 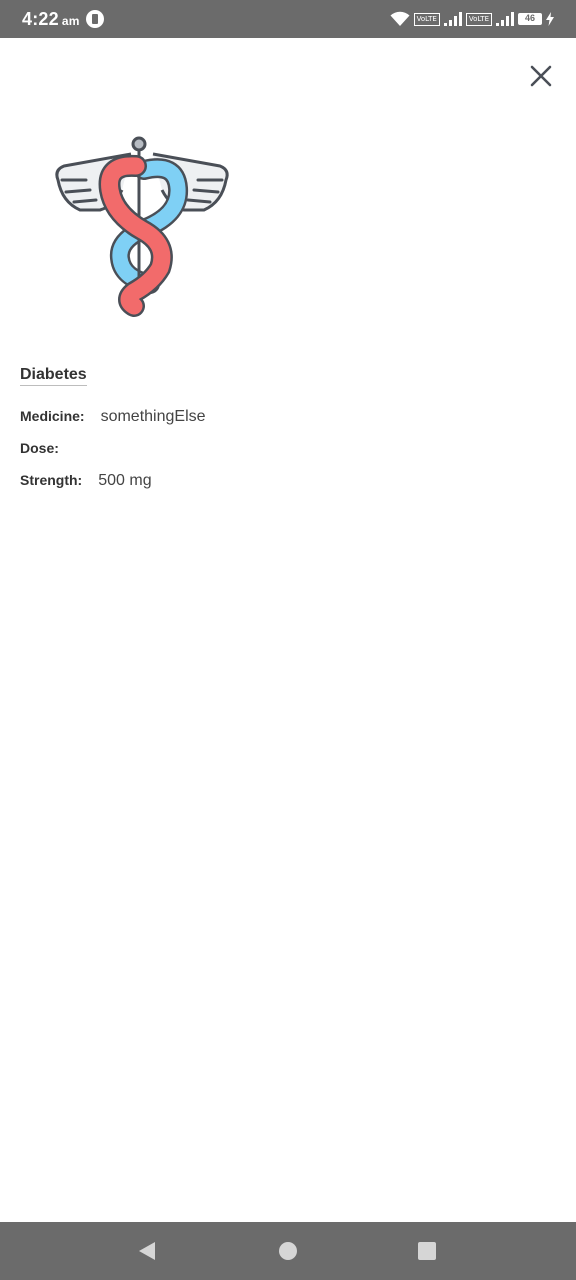 I want to click on close-button, so click(x=541, y=76).